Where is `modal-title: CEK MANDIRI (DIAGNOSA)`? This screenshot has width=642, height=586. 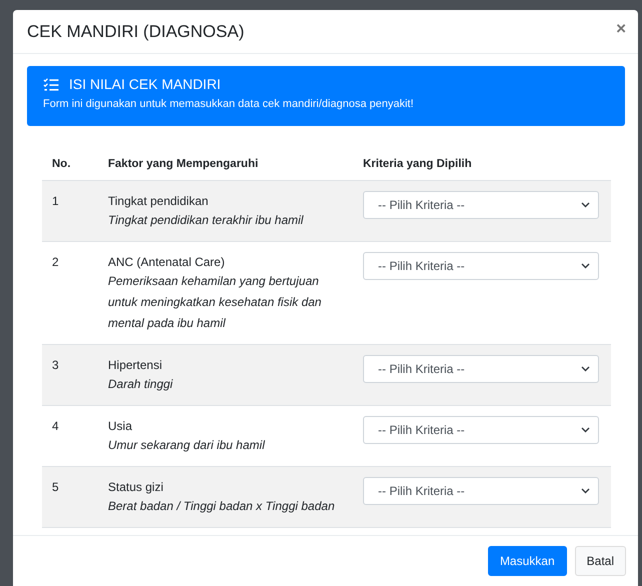
modal-title: CEK MANDIRI (DIAGNOSA) is located at coordinates (135, 32).